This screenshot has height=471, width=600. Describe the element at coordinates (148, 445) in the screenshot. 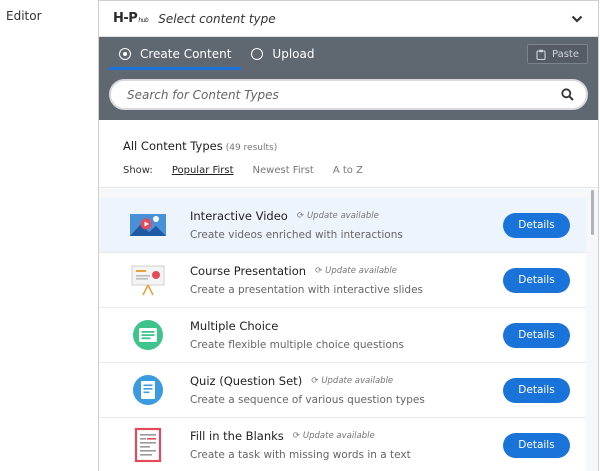

I see `fill-in-blanks-icon` at that location.